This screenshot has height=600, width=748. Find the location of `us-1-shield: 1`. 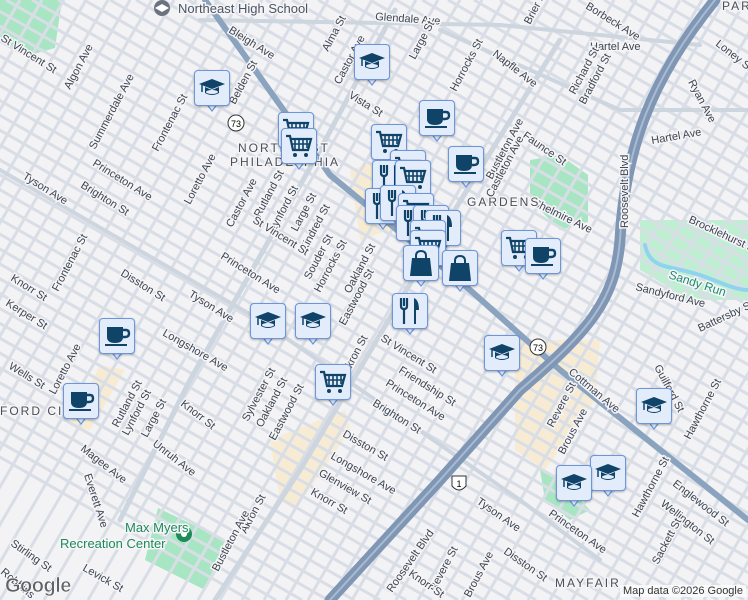

us-1-shield: 1 is located at coordinates (459, 483).